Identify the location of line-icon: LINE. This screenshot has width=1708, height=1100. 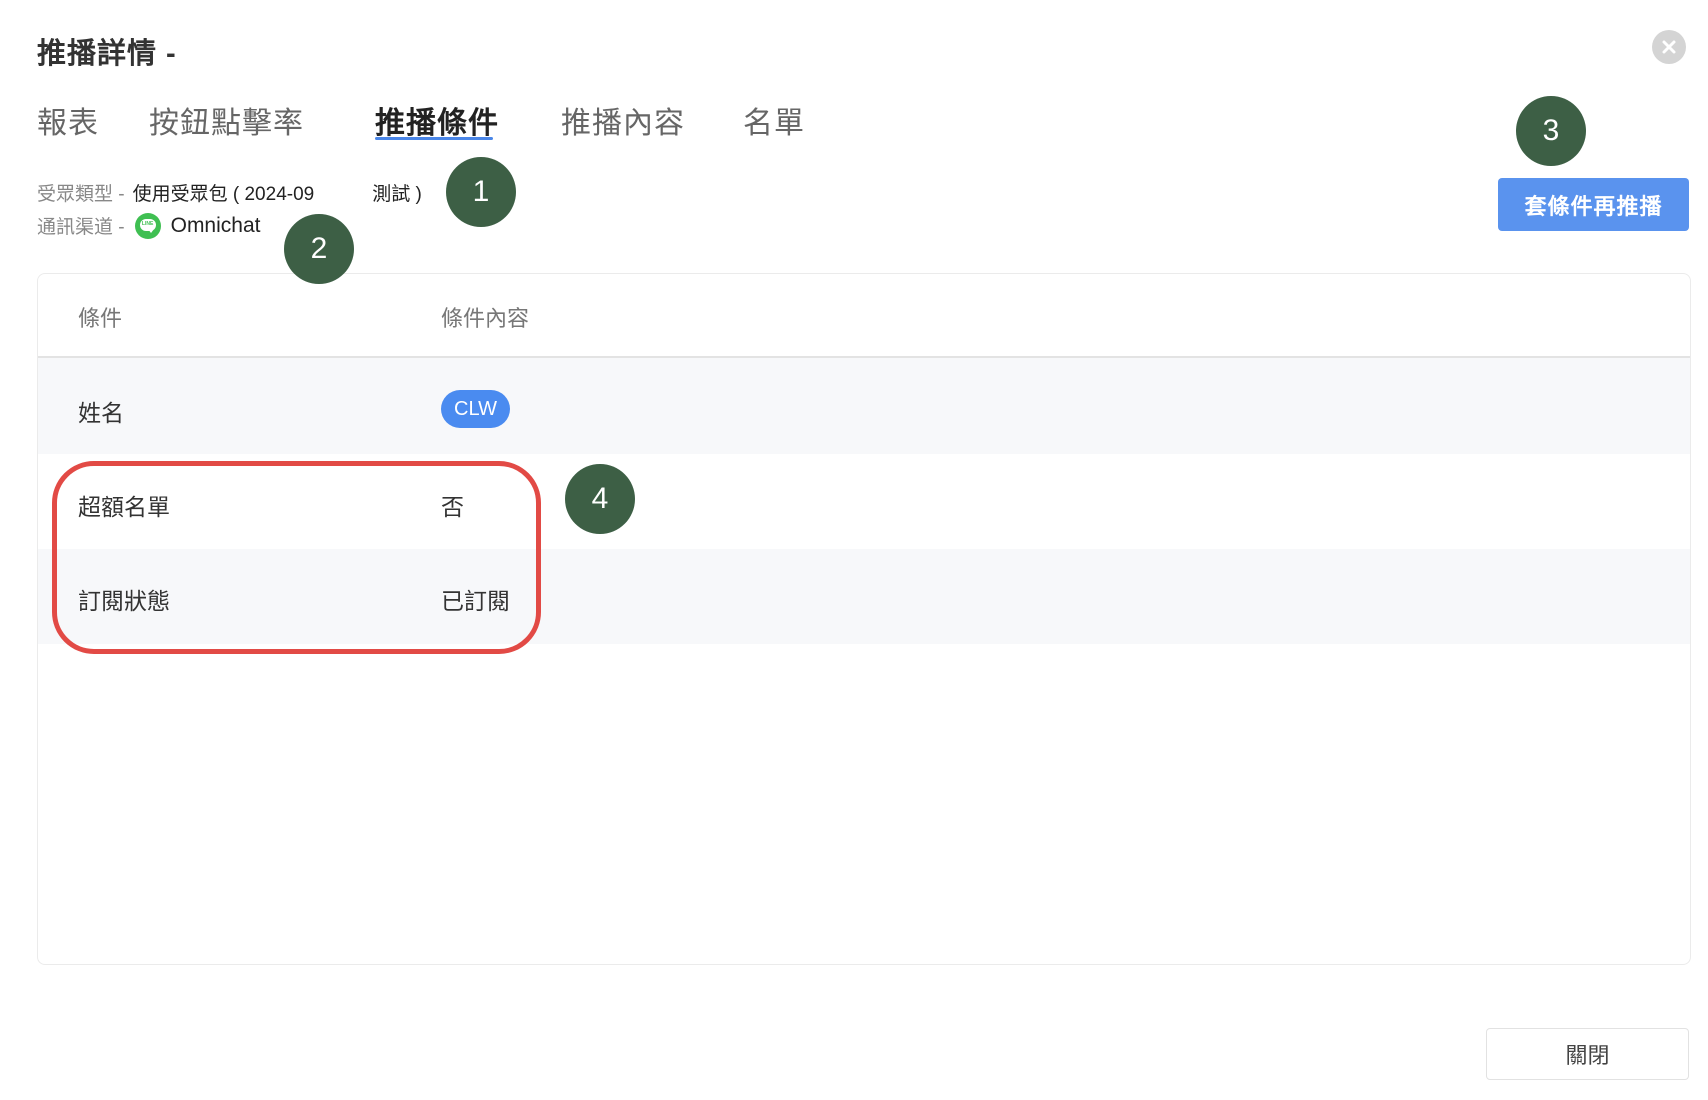
(147, 225).